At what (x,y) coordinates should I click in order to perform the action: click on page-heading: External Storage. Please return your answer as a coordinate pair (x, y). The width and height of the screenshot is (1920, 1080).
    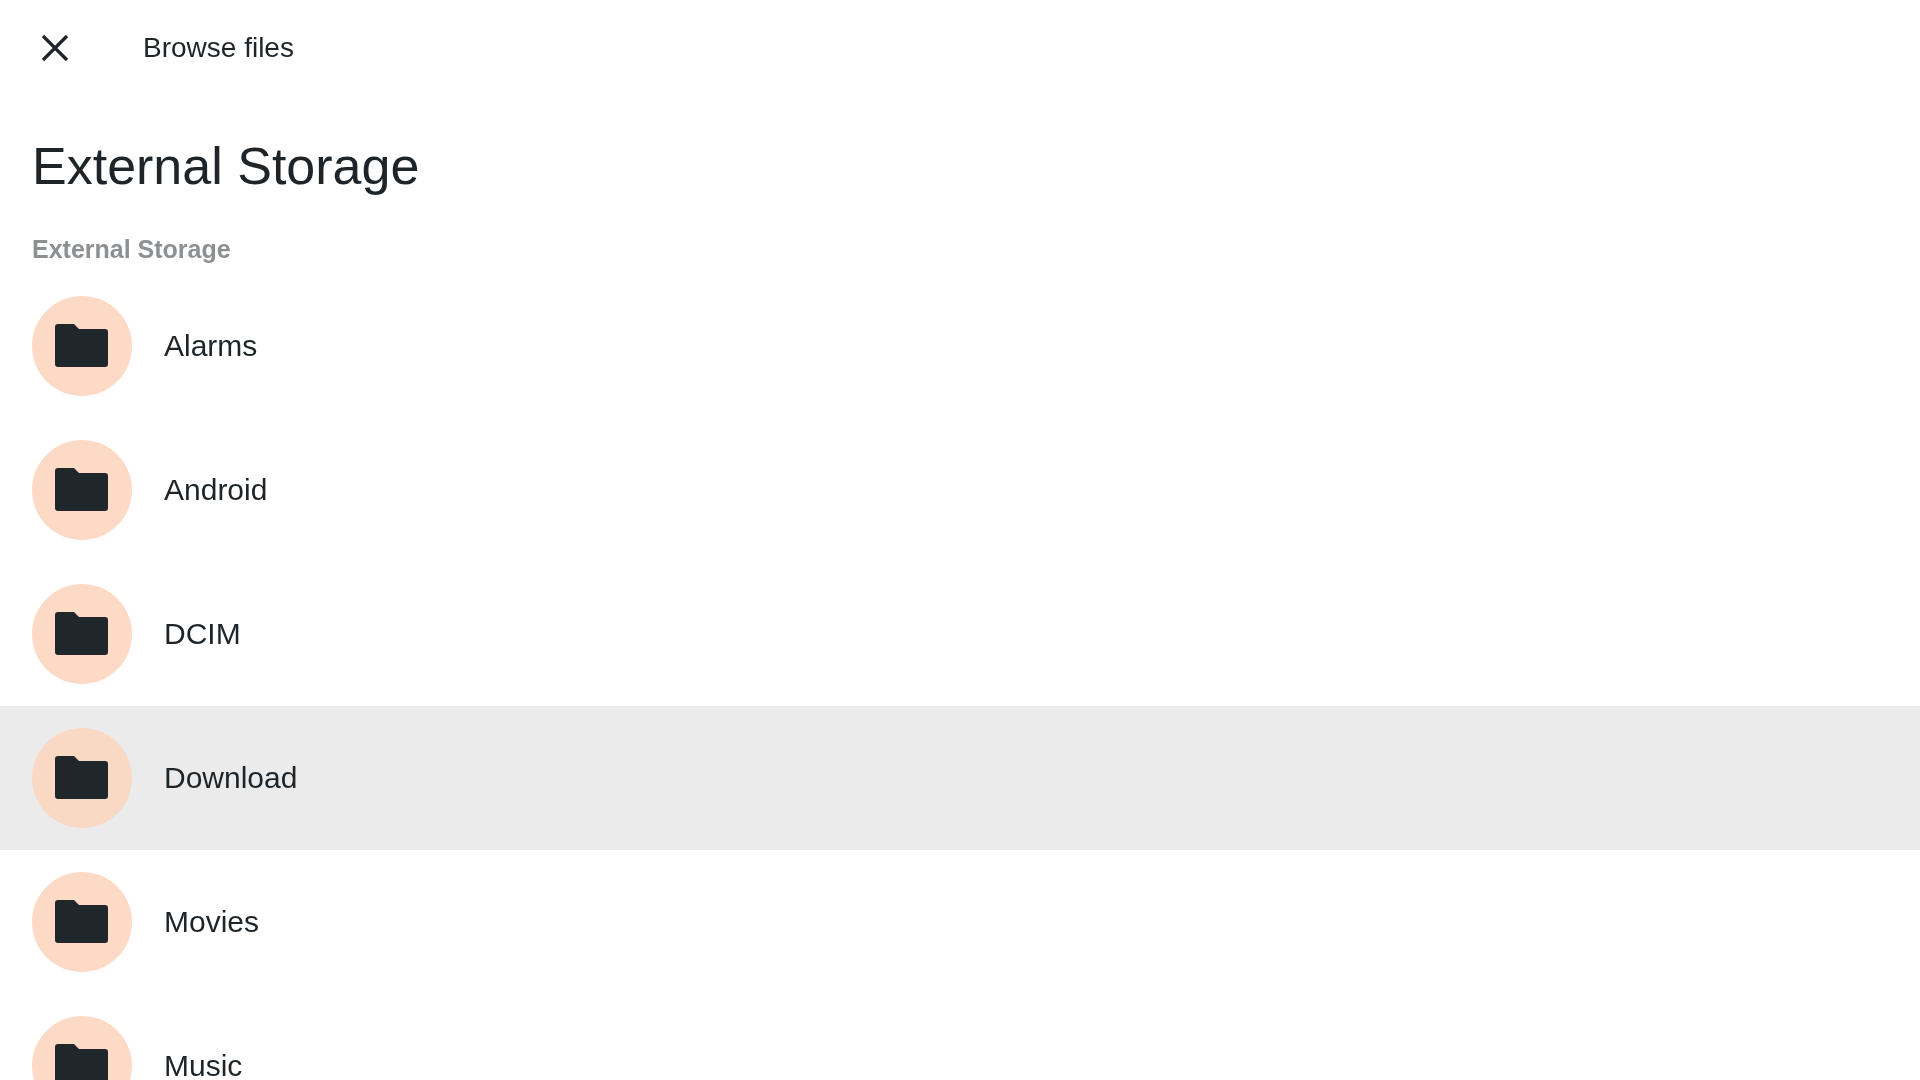
    Looking at the image, I should click on (226, 166).